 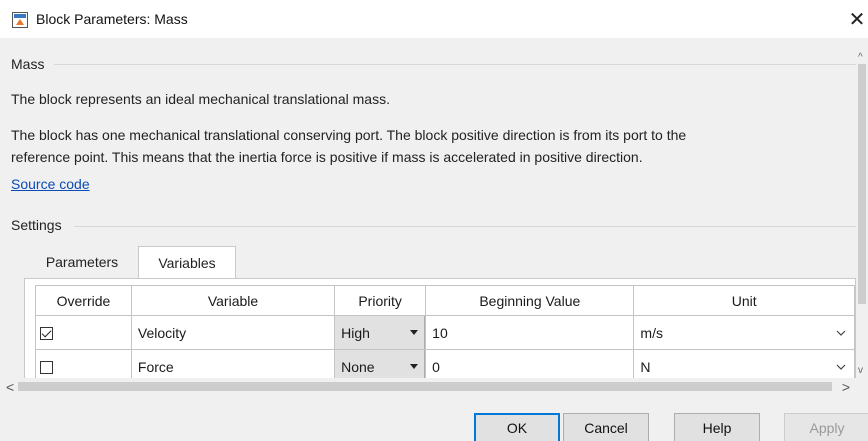 I want to click on force-unit-dropdown: N, so click(x=747, y=364).